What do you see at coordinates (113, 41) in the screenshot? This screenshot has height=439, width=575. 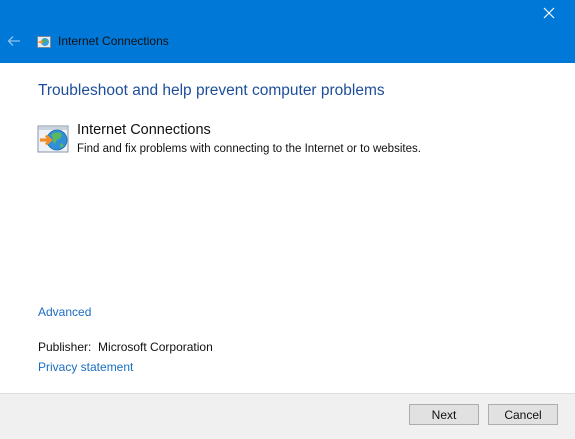 I see `window-title: Internet Connections` at bounding box center [113, 41].